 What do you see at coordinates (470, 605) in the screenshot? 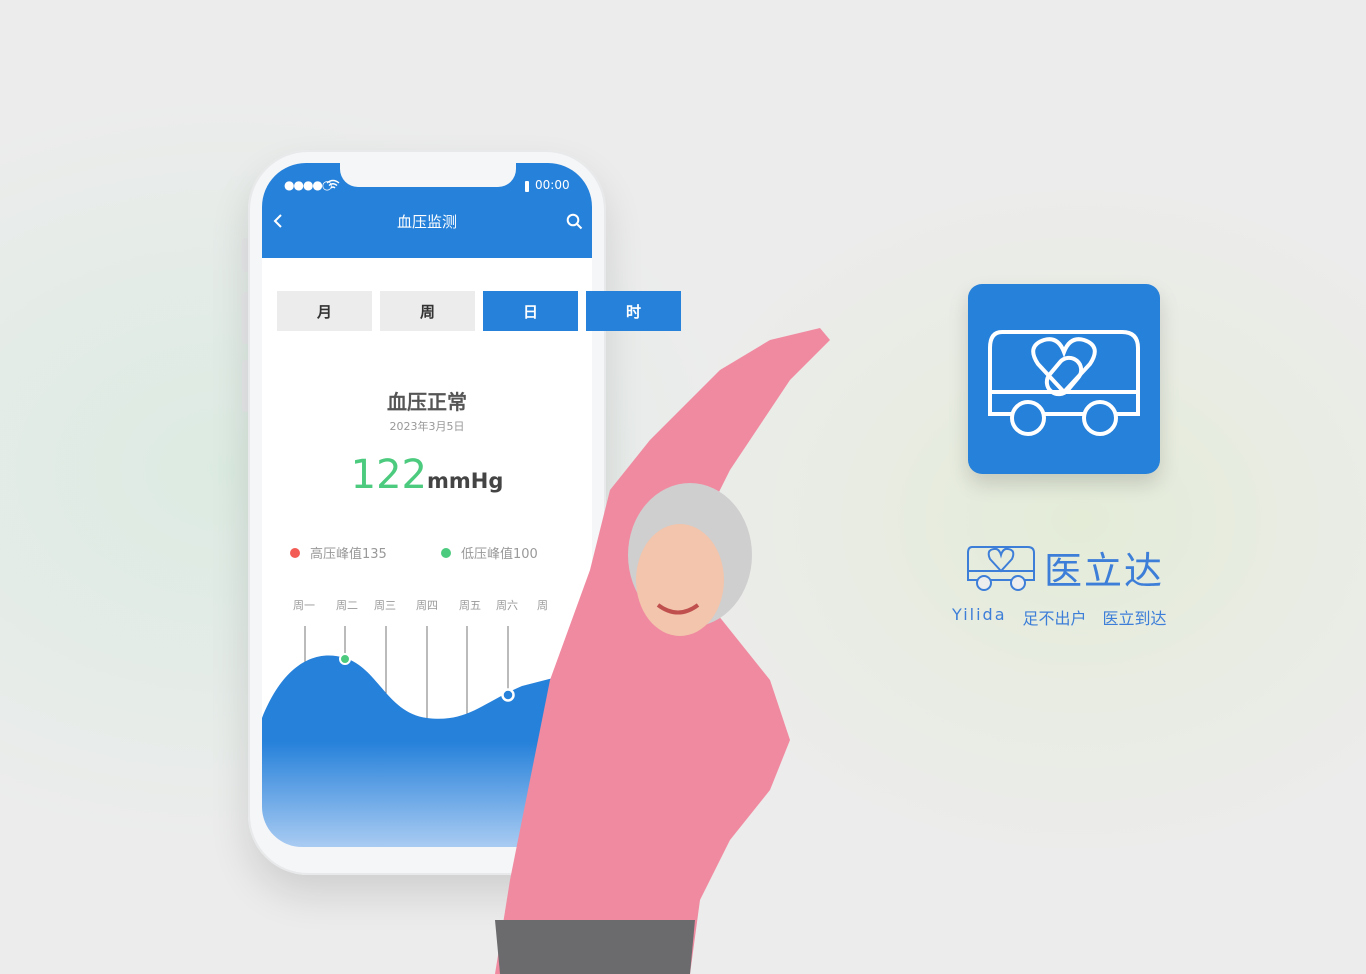
I see `weekday-label: 周五` at bounding box center [470, 605].